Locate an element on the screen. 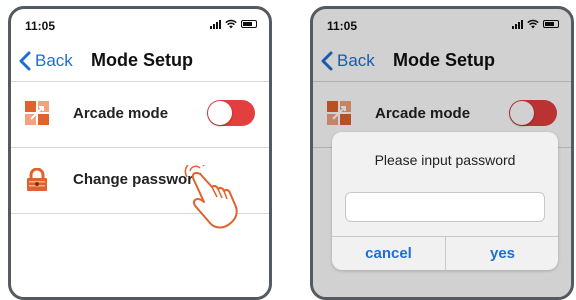  status-icons is located at coordinates (233, 24).